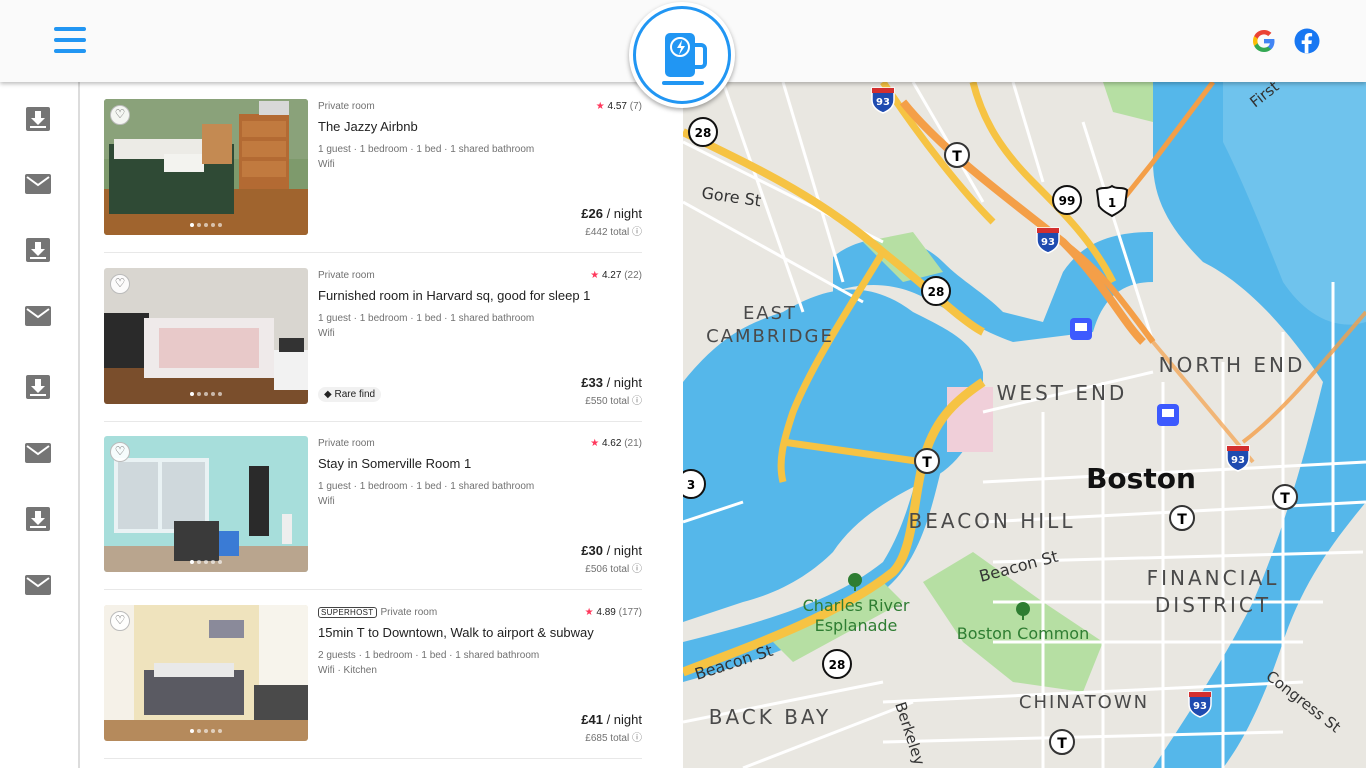 Image resolution: width=1366 pixels, height=768 pixels. What do you see at coordinates (1141, 478) in the screenshot?
I see `city-label: Boston` at bounding box center [1141, 478].